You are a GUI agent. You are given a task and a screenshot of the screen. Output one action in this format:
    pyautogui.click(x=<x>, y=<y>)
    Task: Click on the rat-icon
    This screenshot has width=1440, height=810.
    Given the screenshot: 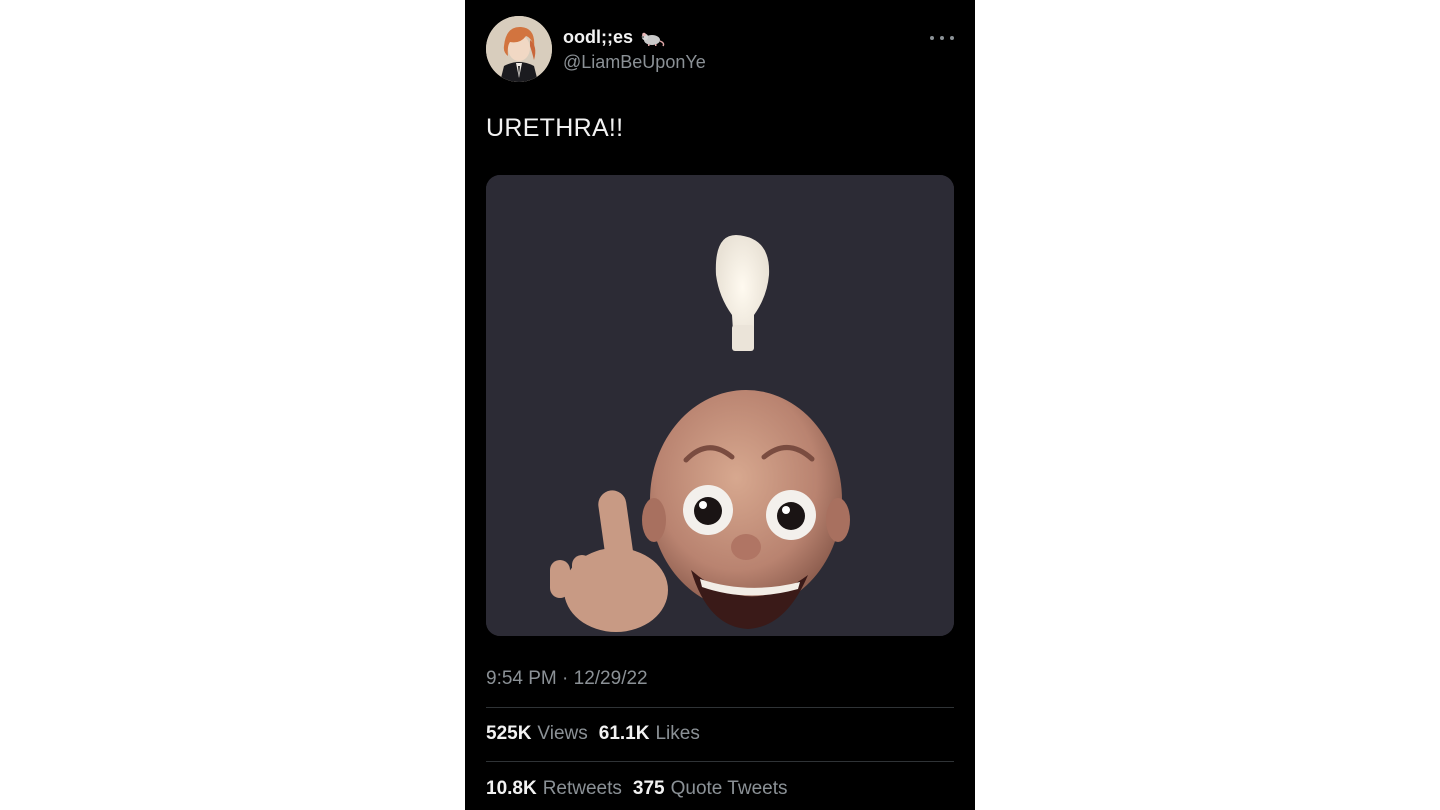 What is the action you would take?
    pyautogui.click(x=652, y=38)
    